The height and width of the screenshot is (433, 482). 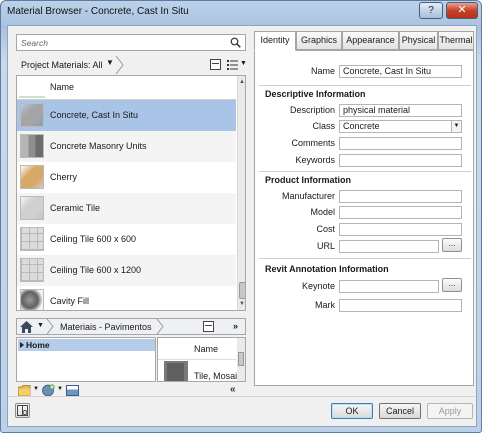 What do you see at coordinates (131, 42) in the screenshot?
I see `search-input: Search` at bounding box center [131, 42].